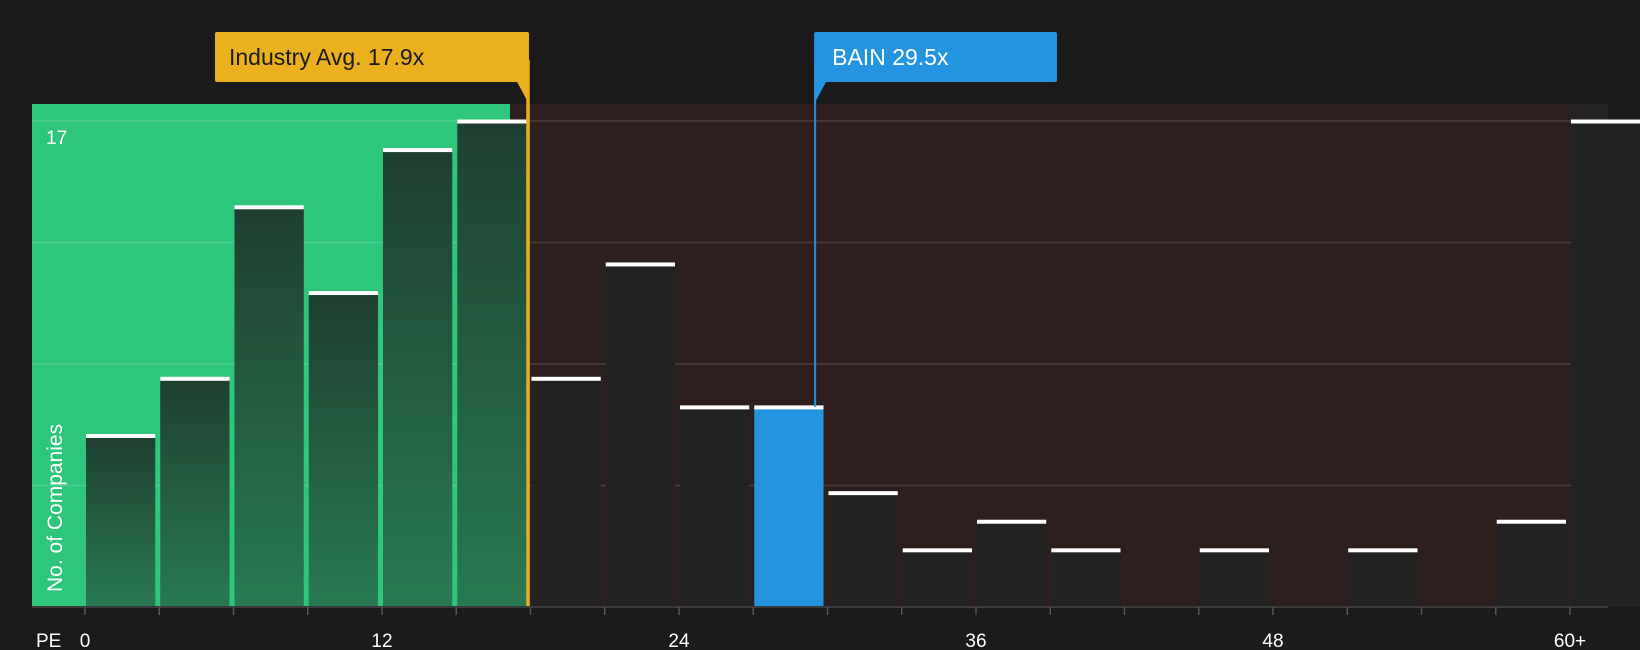  Describe the element at coordinates (890, 57) in the screenshot. I see `company-pe-label: BAIN 29.5x` at that location.